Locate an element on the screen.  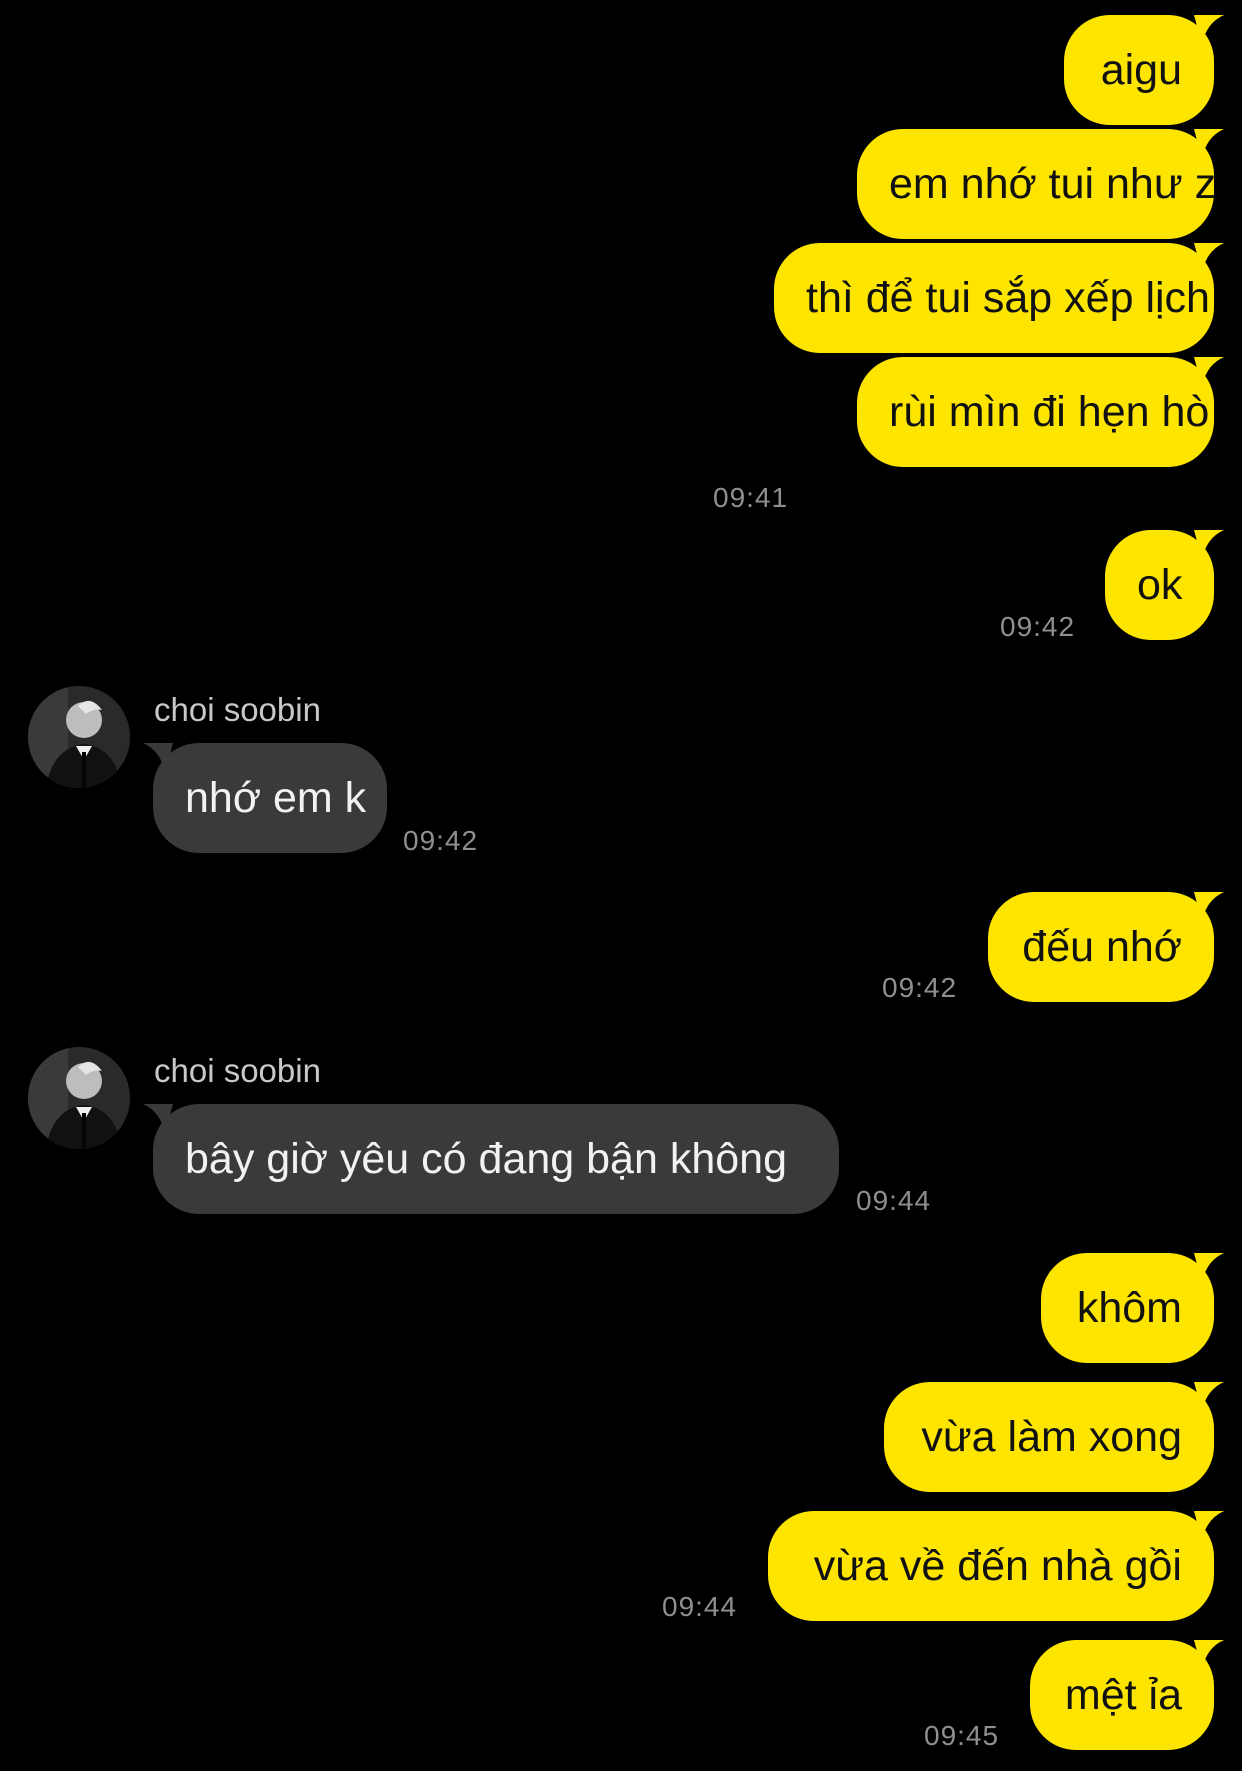
outgoing-message-bubble: mệt ỉa is located at coordinates (1122, 1695).